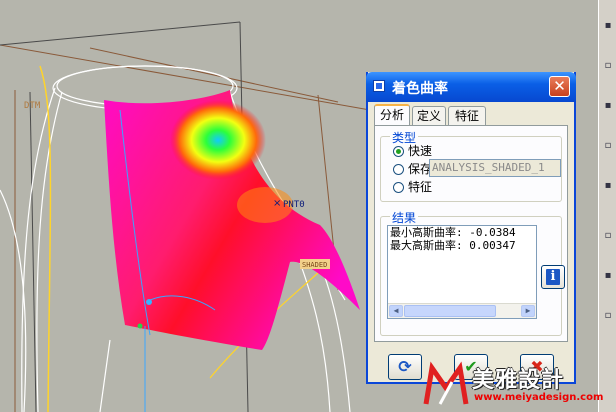 This screenshot has height=412, width=616. Describe the element at coordinates (462, 272) in the screenshot. I see `results-text-area: 最小高斯曲率: -0.0384 最大高斯曲率: 0.00347 ◀ ▶` at that location.